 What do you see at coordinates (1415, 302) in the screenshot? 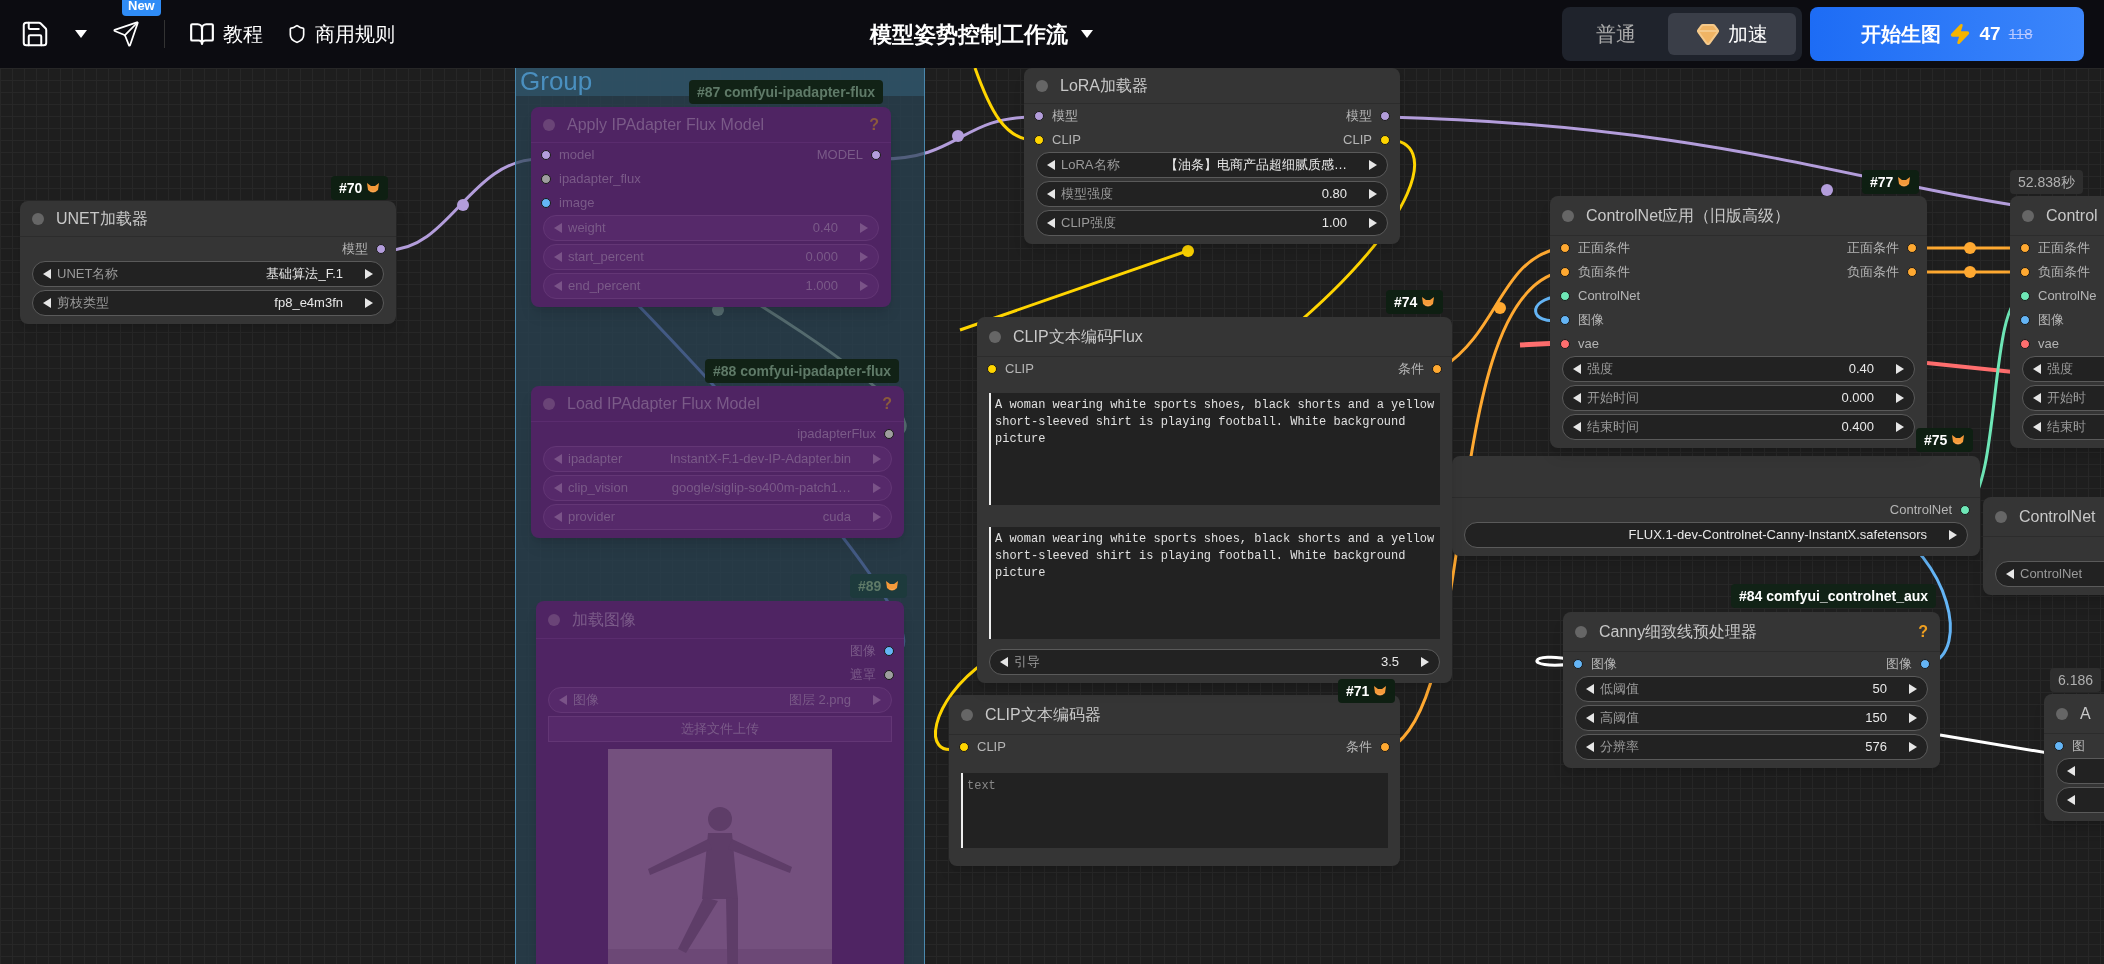
I see `node-badge: #74` at bounding box center [1415, 302].